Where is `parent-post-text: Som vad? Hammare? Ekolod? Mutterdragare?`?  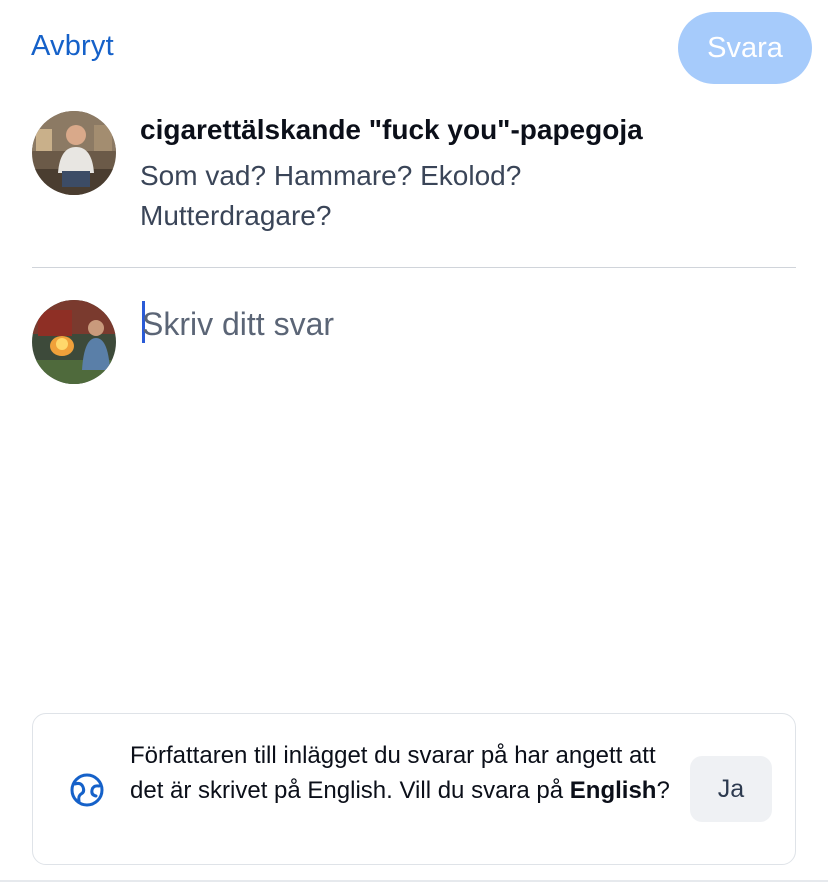 parent-post-text: Som vad? Hammare? Ekolod? Mutterdragare? is located at coordinates (331, 195).